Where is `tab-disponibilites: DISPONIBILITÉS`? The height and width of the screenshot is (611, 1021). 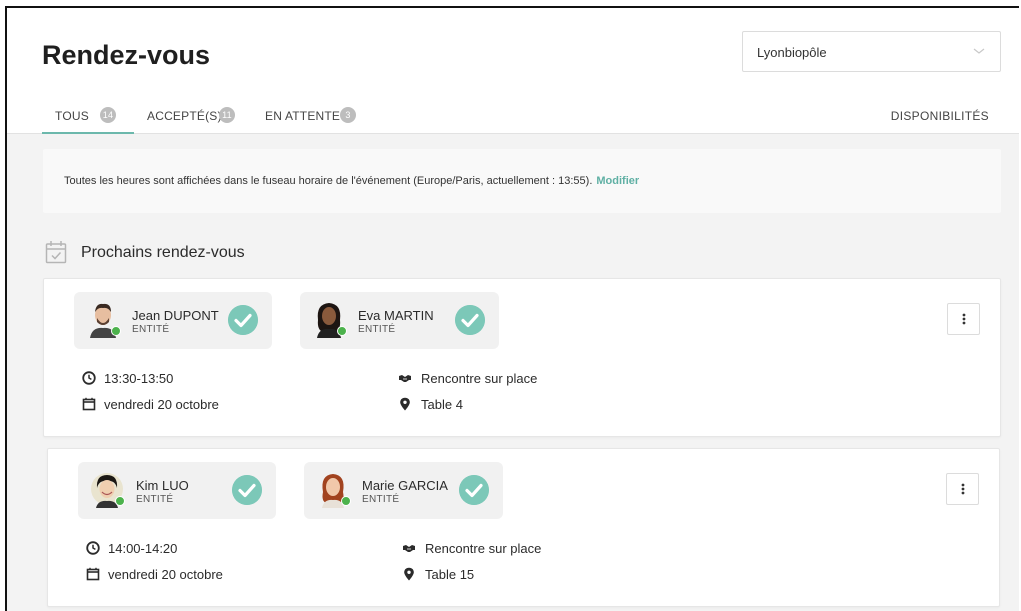 tab-disponibilites: DISPONIBILITÉS is located at coordinates (940, 116).